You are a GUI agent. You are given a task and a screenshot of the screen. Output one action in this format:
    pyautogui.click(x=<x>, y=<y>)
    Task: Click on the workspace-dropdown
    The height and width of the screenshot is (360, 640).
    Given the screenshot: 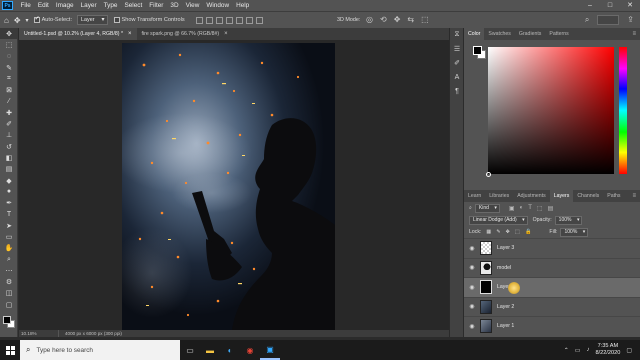 What is the action you would take?
    pyautogui.click(x=608, y=20)
    